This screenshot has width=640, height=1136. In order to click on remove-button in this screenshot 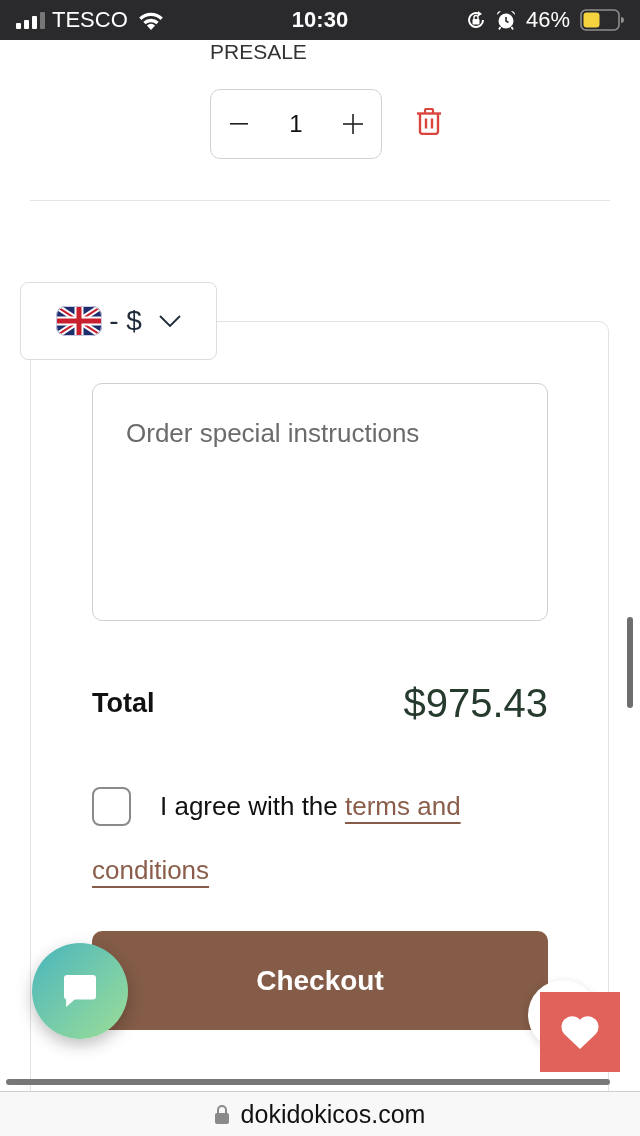, I will do `click(429, 121)`.